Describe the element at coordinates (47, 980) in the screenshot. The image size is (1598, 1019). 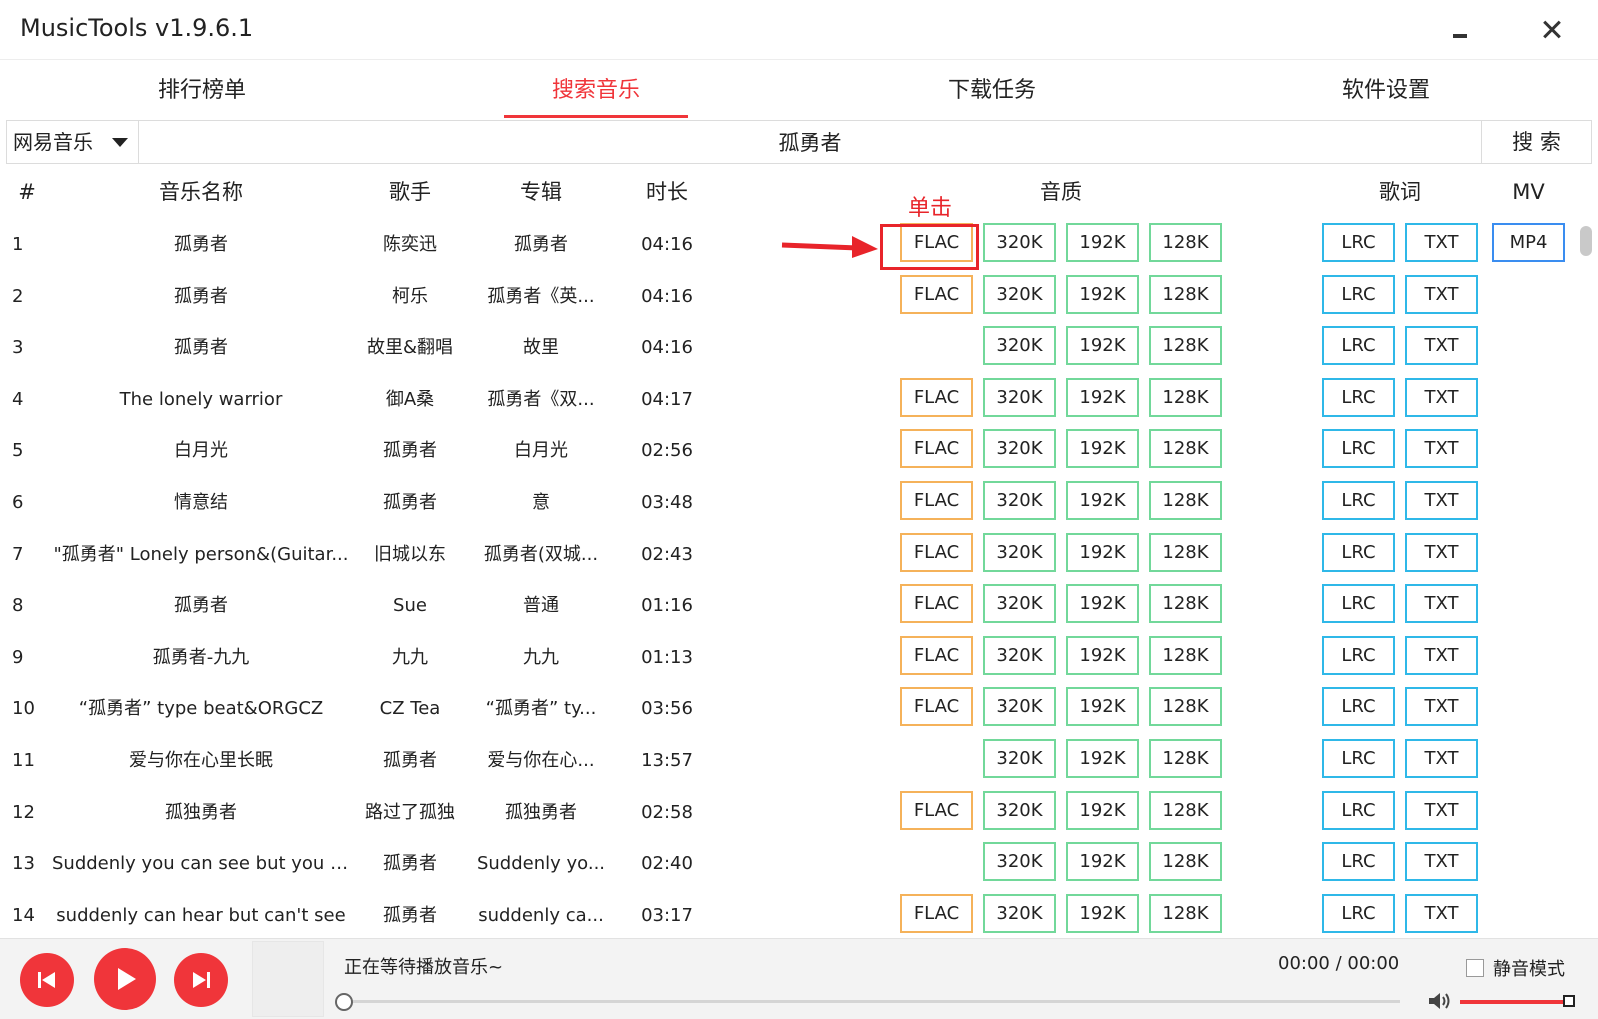
I see `previous-track-button` at that location.